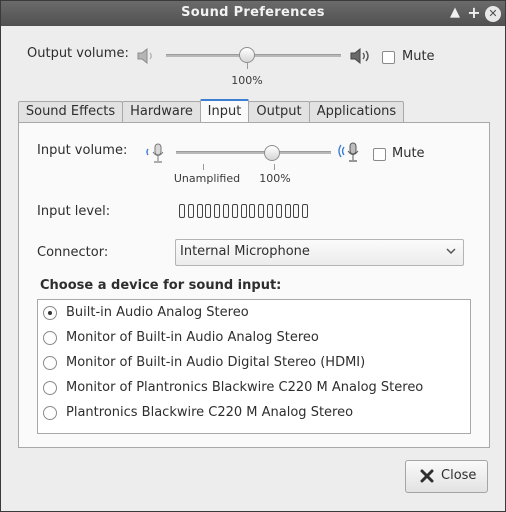 The width and height of the screenshot is (506, 512). Describe the element at coordinates (493, 14) in the screenshot. I see `close-window-icon: ✕` at that location.